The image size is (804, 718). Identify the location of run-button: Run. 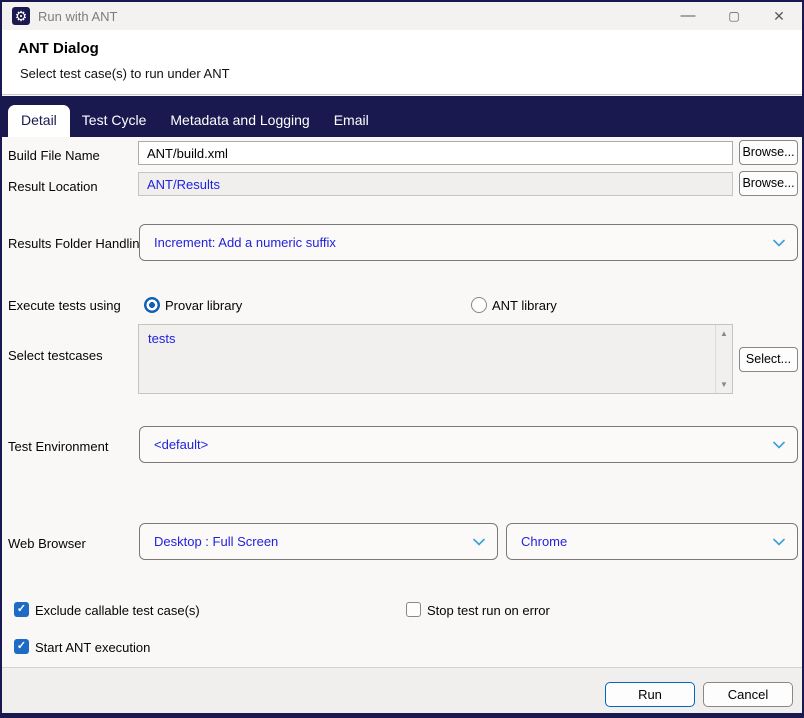
(650, 694).